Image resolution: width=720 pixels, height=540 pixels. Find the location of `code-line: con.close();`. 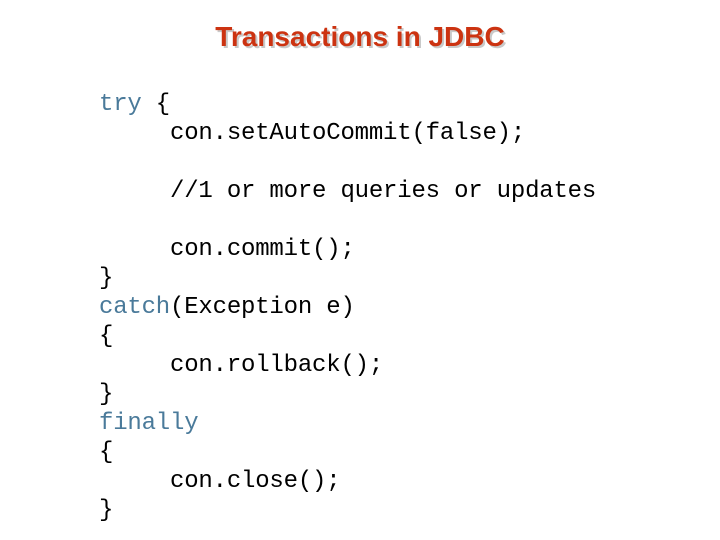

code-line: con.close(); is located at coordinates (404, 481).